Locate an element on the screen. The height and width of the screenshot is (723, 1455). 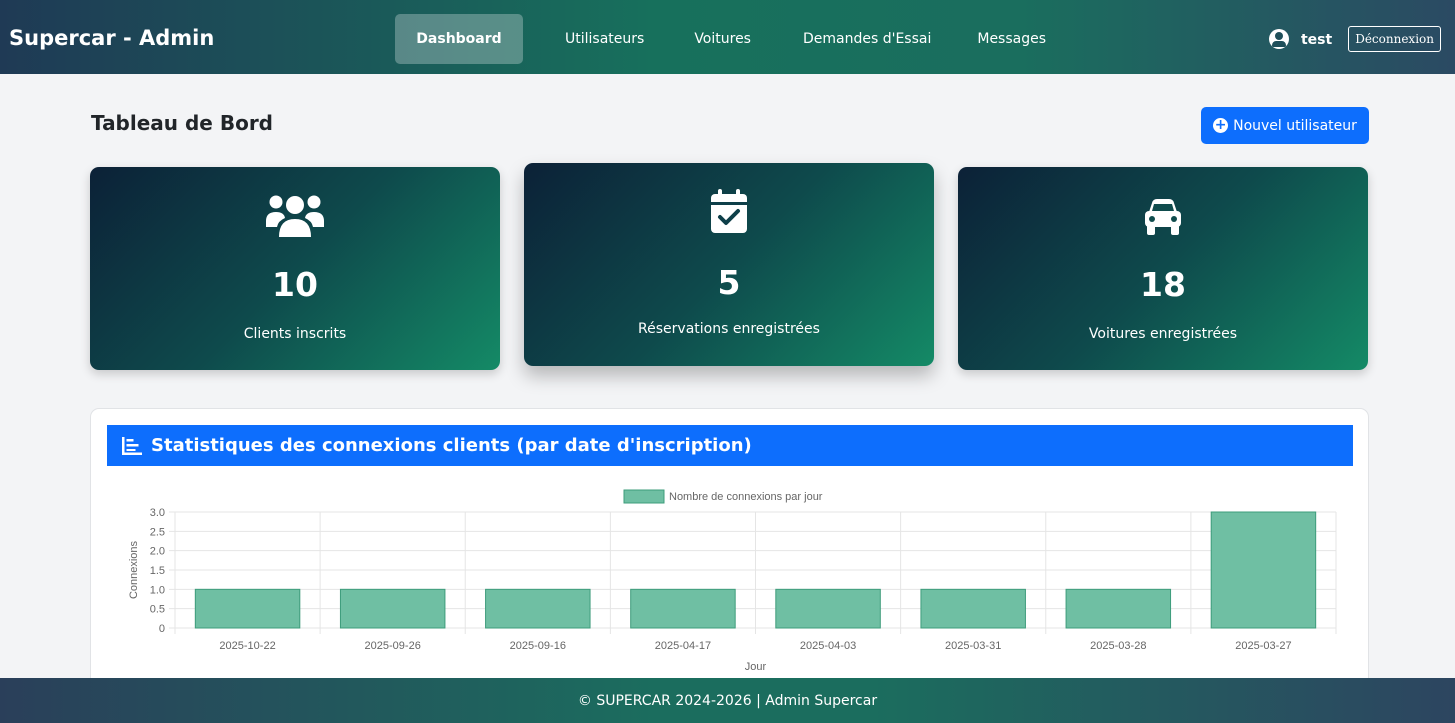
user-name: test is located at coordinates (1316, 40).